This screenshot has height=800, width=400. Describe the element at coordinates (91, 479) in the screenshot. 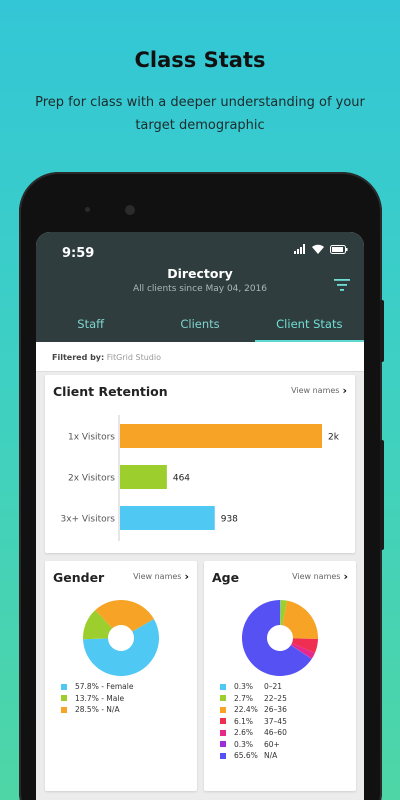

I see `retention-bar-label: 2x Visitors` at that location.